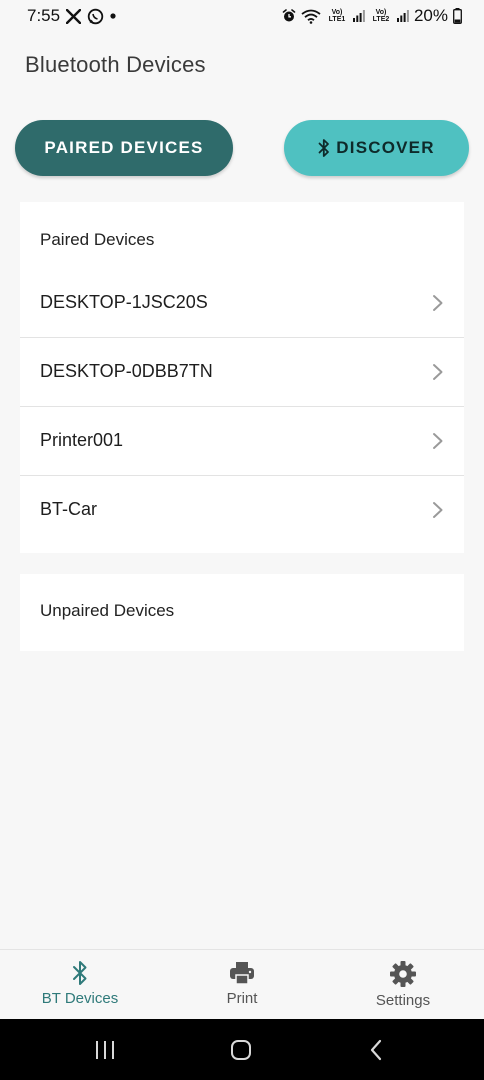 This screenshot has width=484, height=1080. Describe the element at coordinates (115, 64) in the screenshot. I see `page-title: Bluetooth Devices` at that location.